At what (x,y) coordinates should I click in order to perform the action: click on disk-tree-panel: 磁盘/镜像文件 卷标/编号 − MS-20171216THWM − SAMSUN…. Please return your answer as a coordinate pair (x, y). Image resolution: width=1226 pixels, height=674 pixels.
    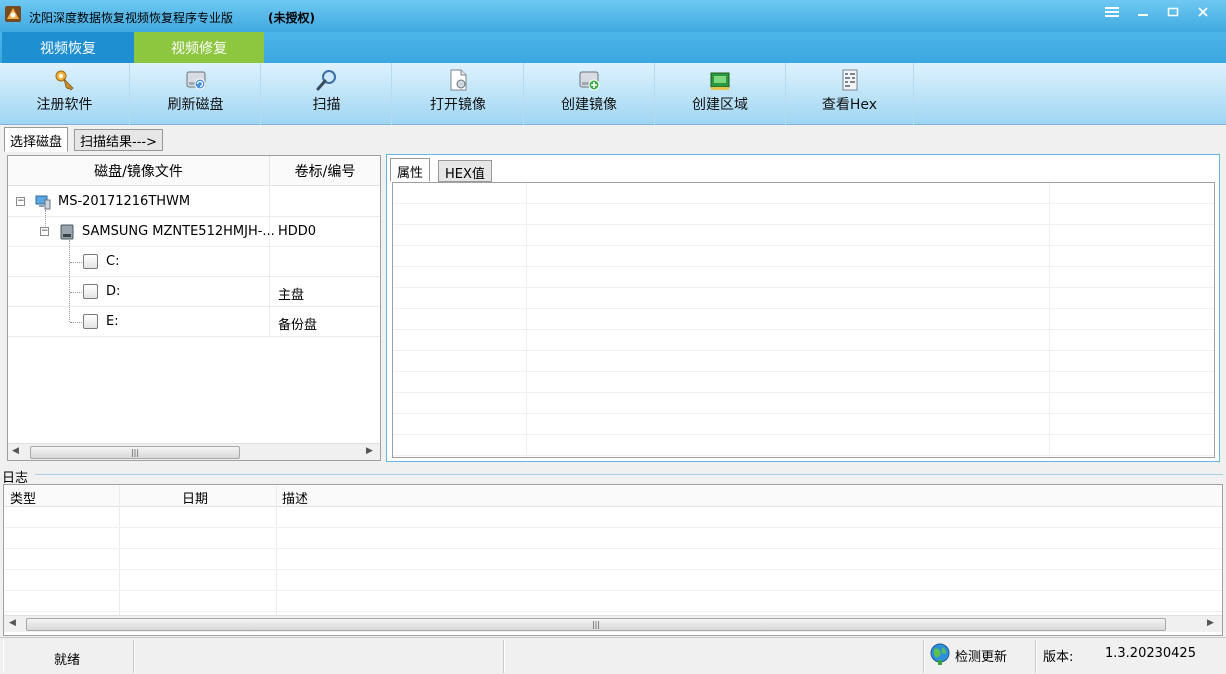
    Looking at the image, I should click on (194, 308).